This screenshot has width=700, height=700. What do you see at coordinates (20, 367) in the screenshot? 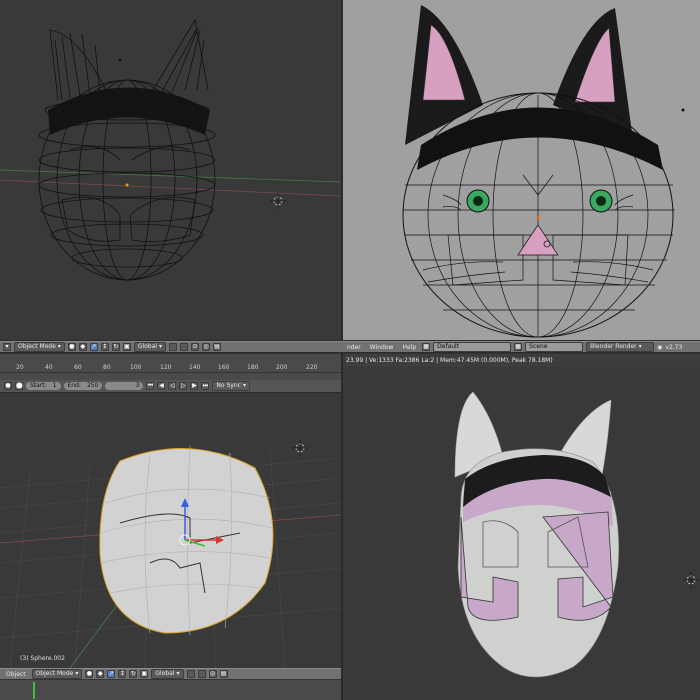
I see `ruler-tick: 20` at bounding box center [20, 367].